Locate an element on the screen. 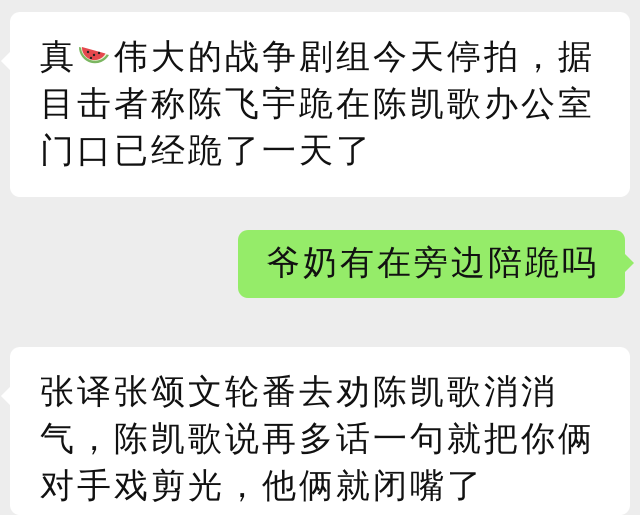 The width and height of the screenshot is (640, 515). message-text: 真 is located at coordinates (58, 57).